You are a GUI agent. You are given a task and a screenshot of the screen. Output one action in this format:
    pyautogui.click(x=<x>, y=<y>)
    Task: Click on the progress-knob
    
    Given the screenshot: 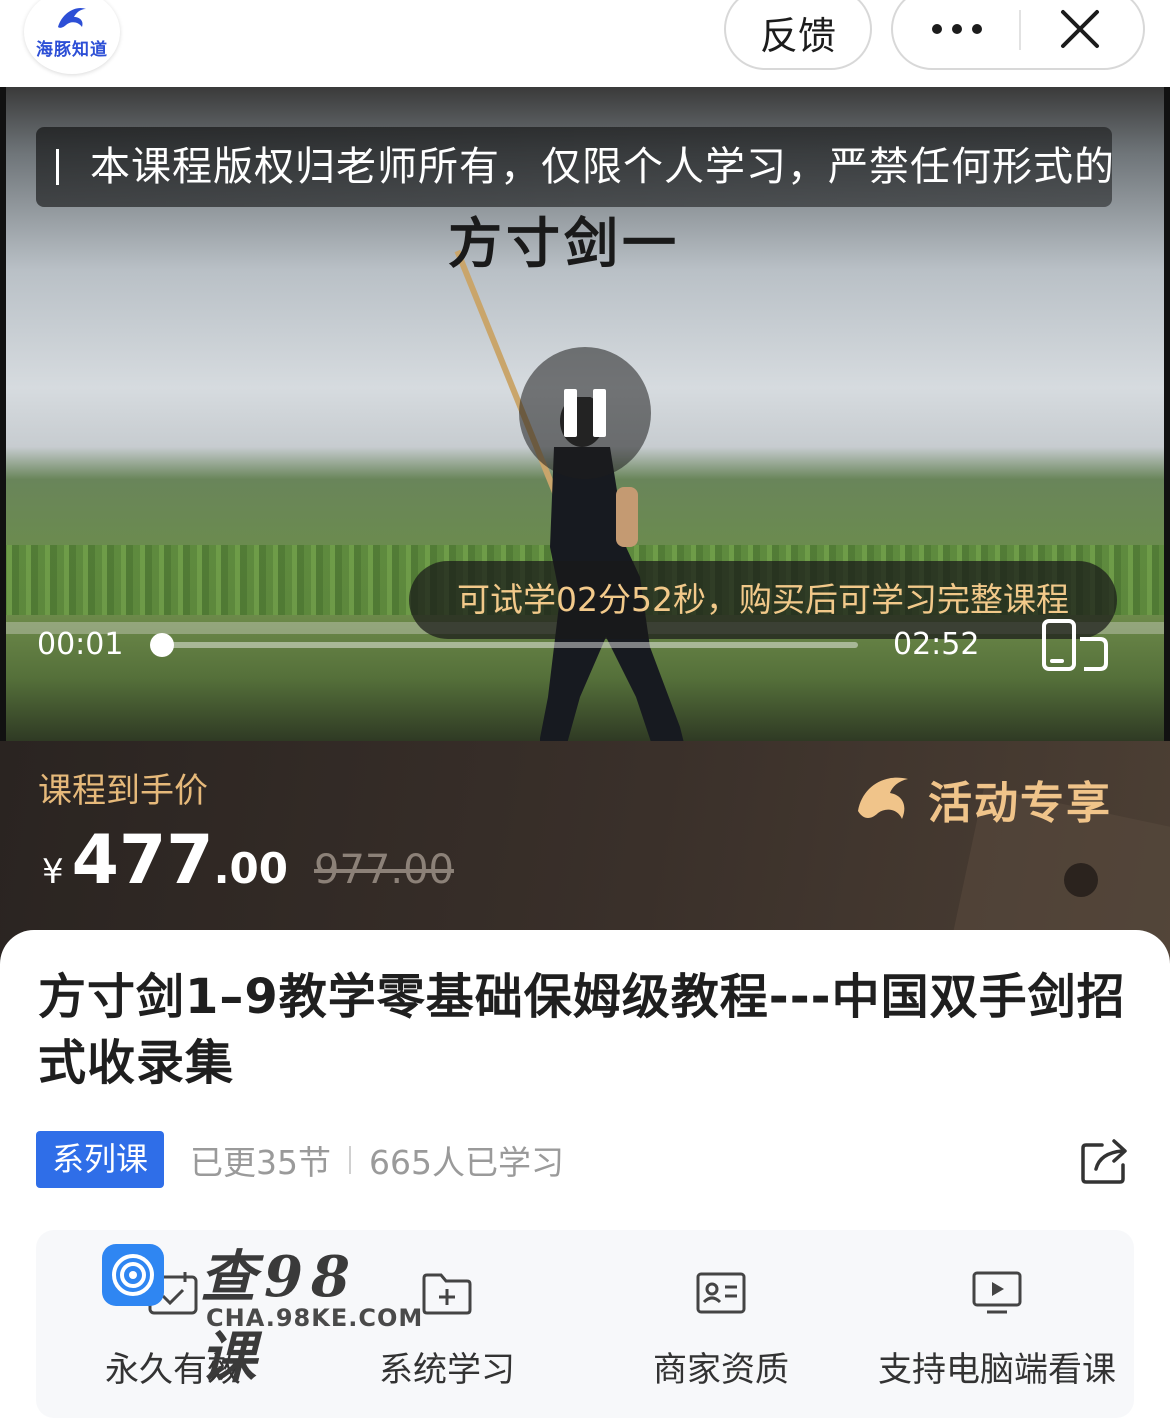 What is the action you would take?
    pyautogui.click(x=162, y=645)
    